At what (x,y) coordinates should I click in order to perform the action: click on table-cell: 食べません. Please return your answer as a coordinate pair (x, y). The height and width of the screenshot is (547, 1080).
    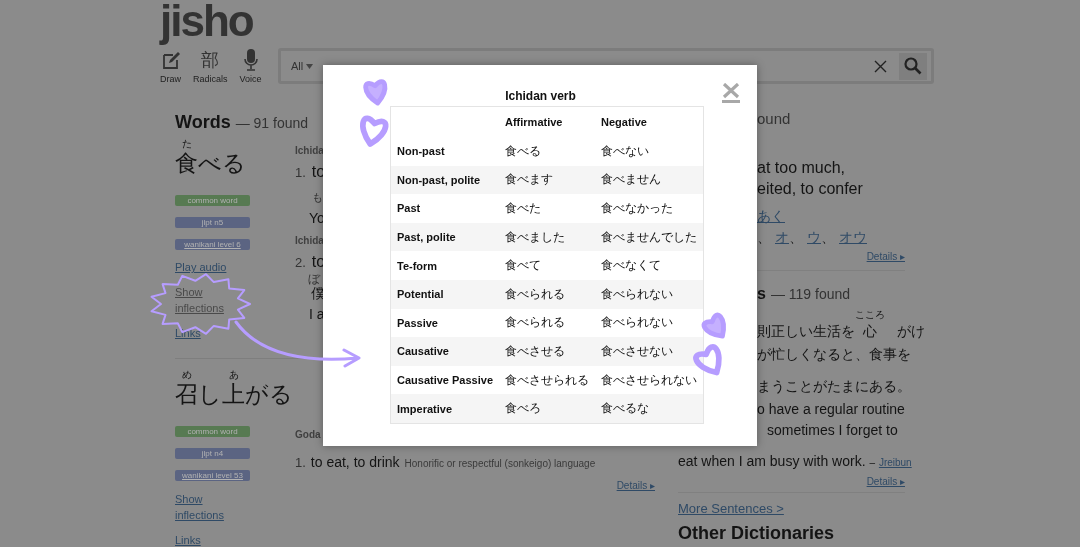
    Looking at the image, I should click on (649, 180).